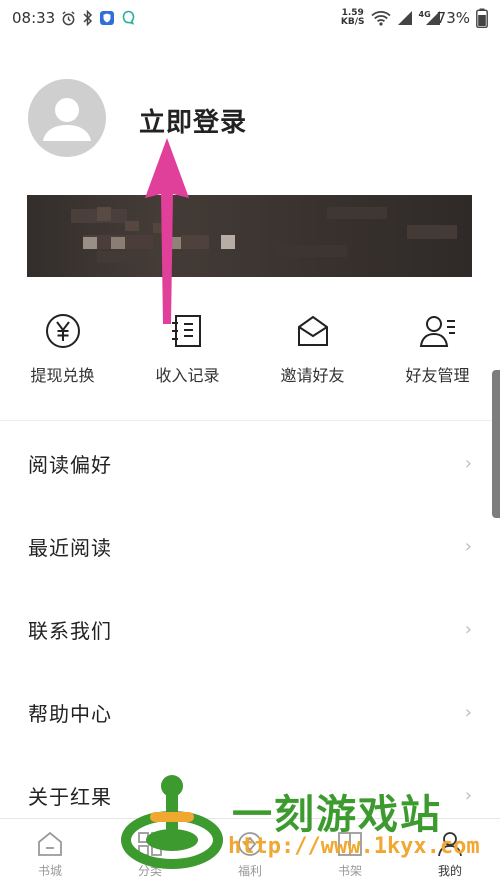 The height and width of the screenshot is (889, 500). Describe the element at coordinates (449, 871) in the screenshot. I see `nav-label: 我的` at that location.